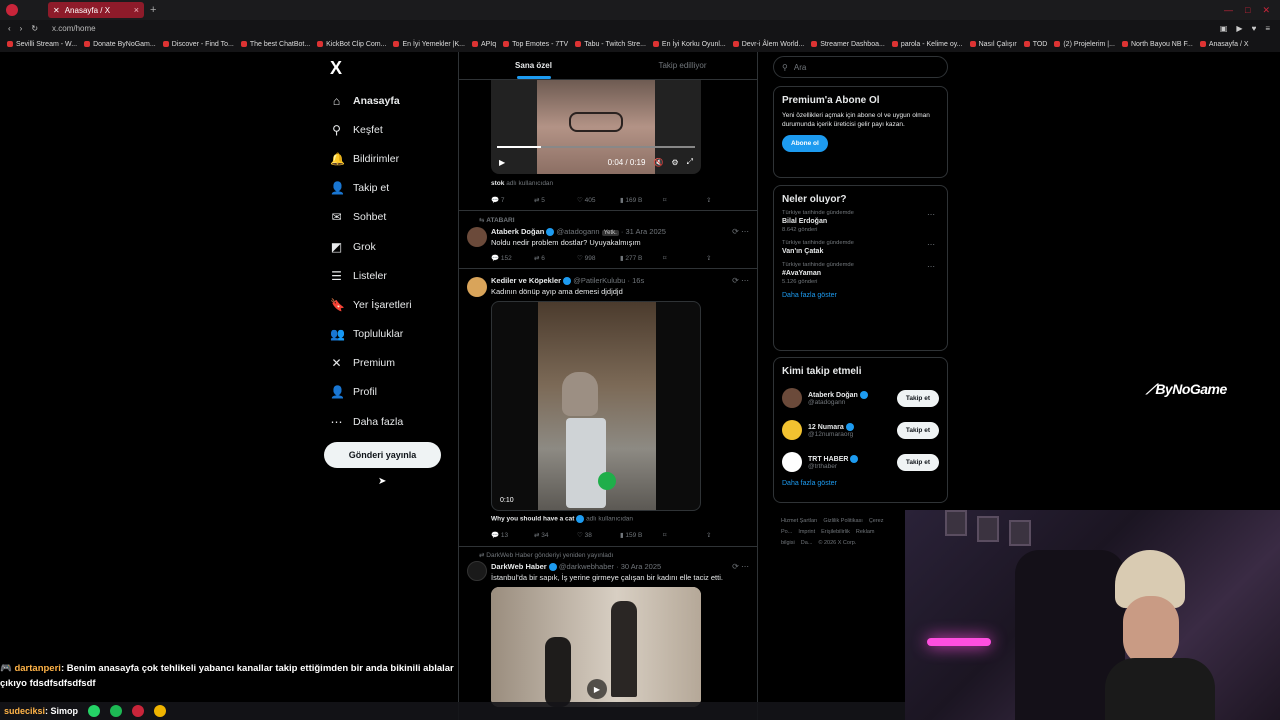 This screenshot has width=1280, height=720. I want to click on nav-item-premium: ✕ Premium, so click(395, 363).